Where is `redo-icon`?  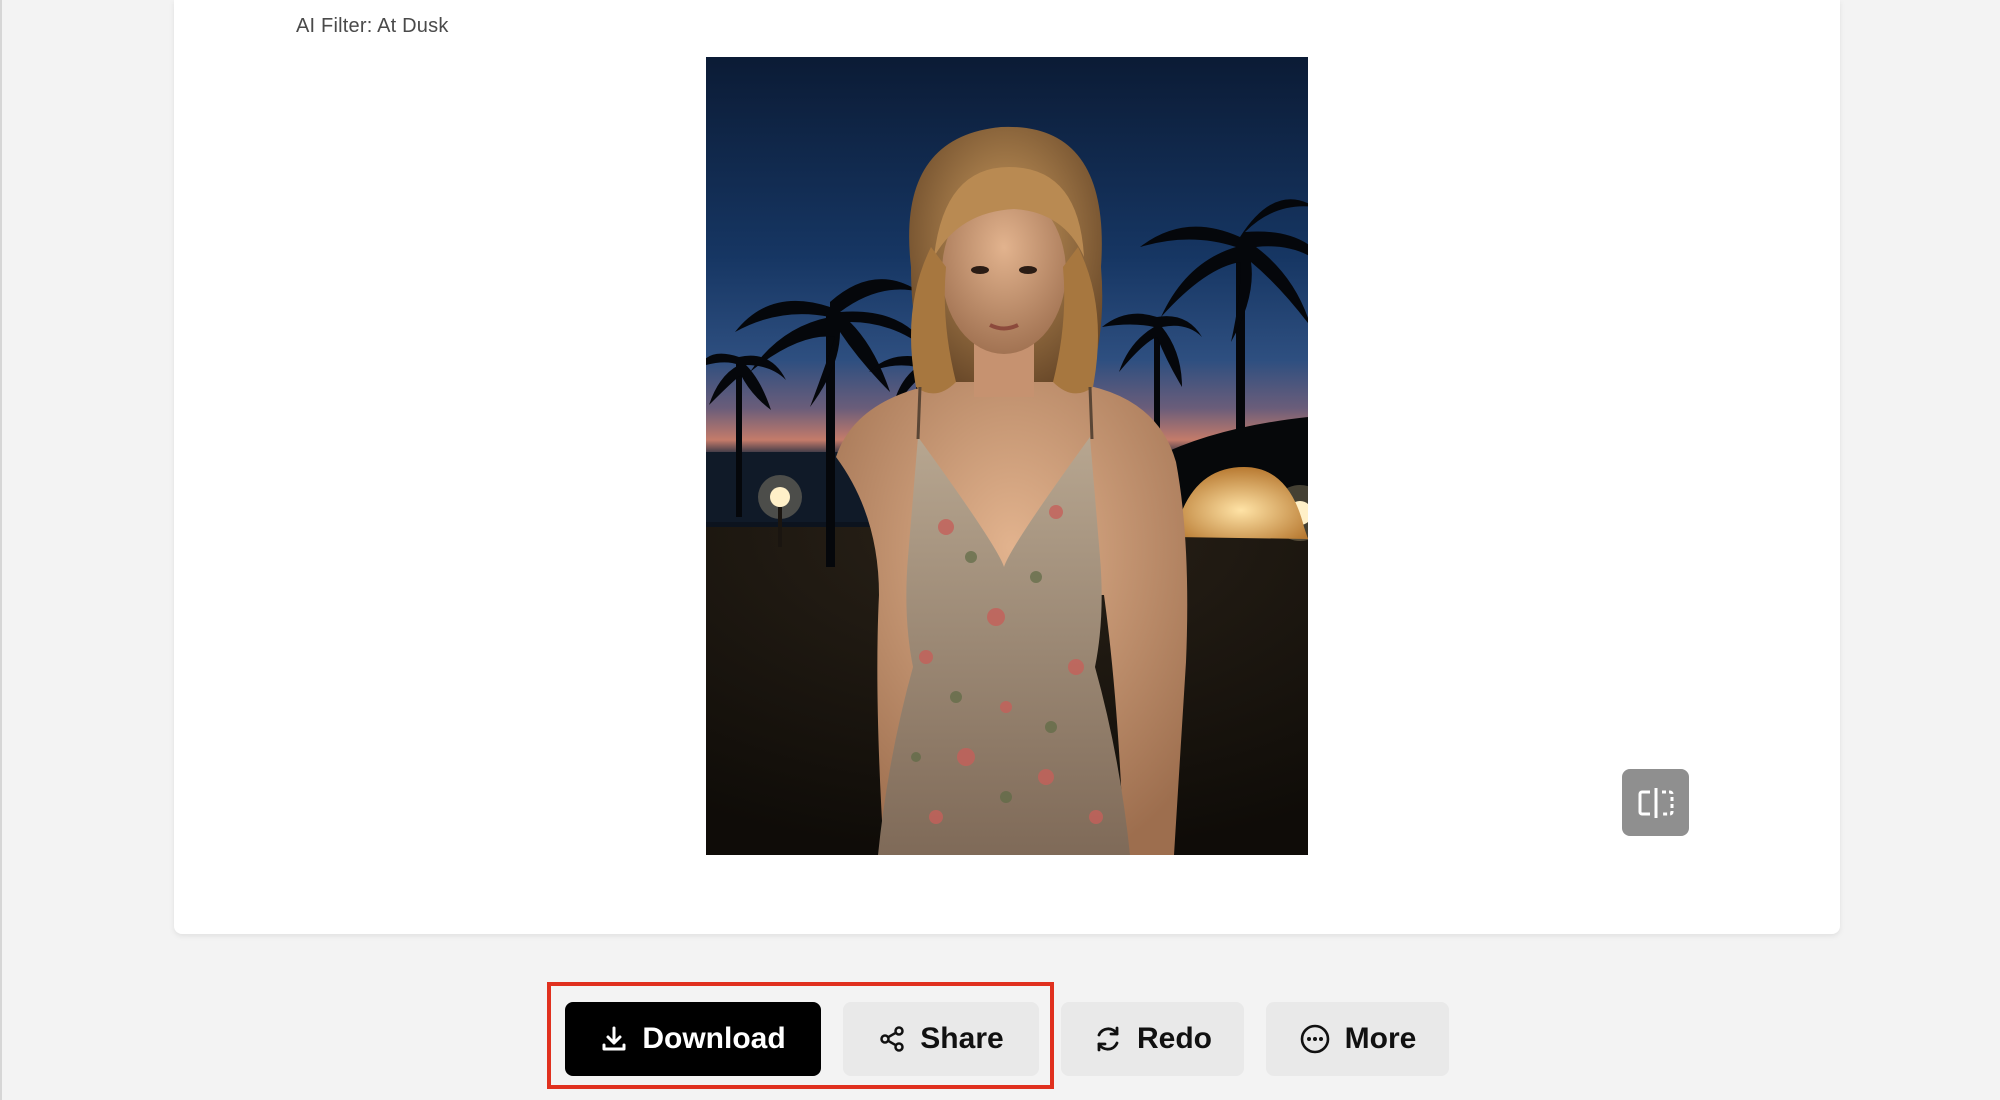 redo-icon is located at coordinates (1108, 1039).